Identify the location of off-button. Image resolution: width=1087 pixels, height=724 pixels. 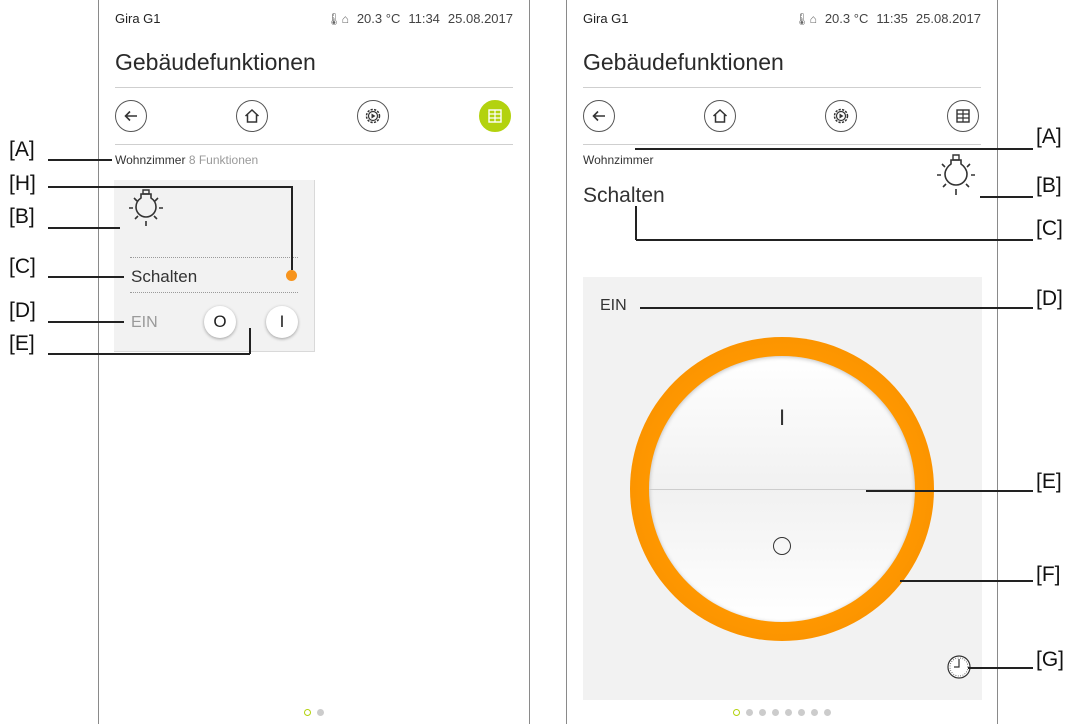
(782, 555).